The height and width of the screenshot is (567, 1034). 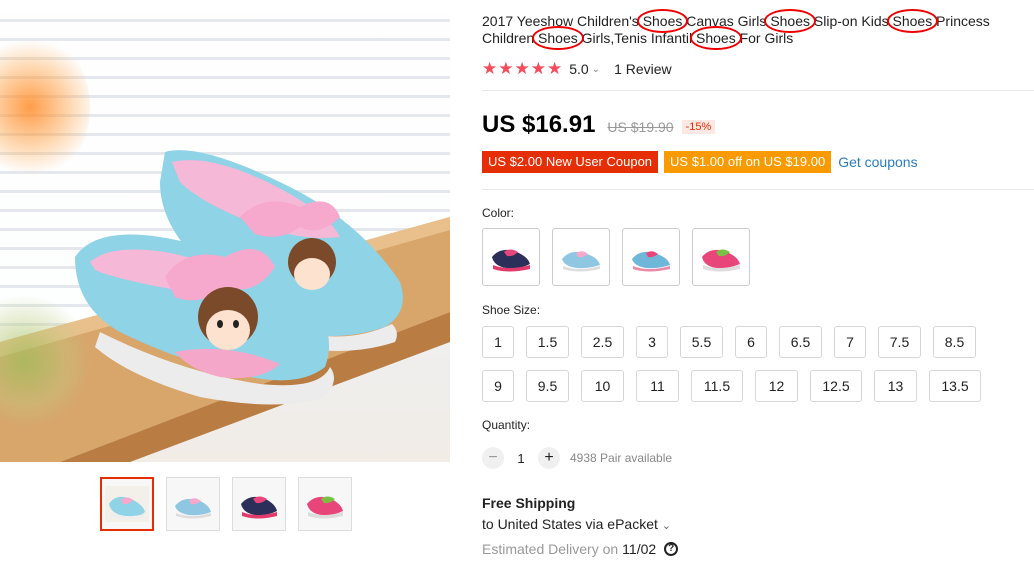 What do you see at coordinates (570, 524) in the screenshot?
I see `shipping-destination-text: to United States via ePacket` at bounding box center [570, 524].